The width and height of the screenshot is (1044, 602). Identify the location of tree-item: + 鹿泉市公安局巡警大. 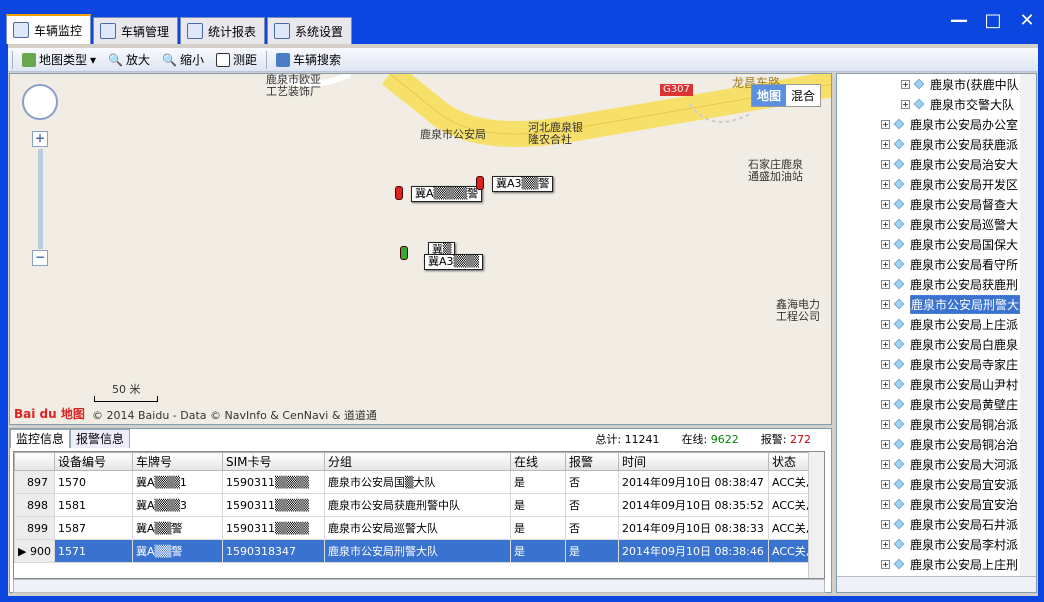
(928, 224).